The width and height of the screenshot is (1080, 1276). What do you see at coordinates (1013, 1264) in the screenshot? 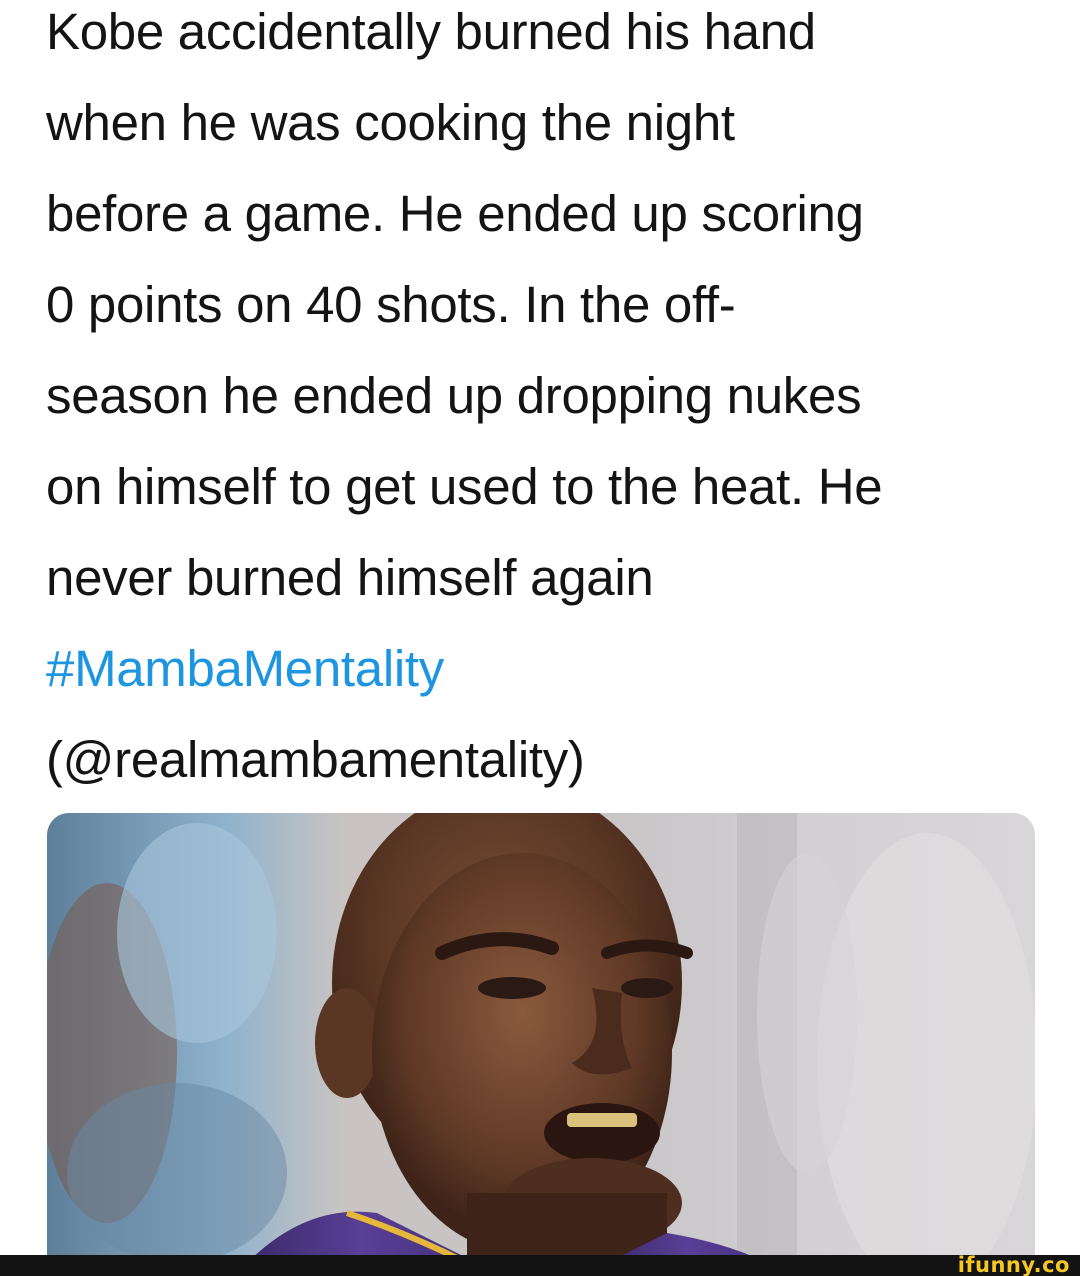
I see `ifunny-watermark: ifunny.co` at bounding box center [1013, 1264].